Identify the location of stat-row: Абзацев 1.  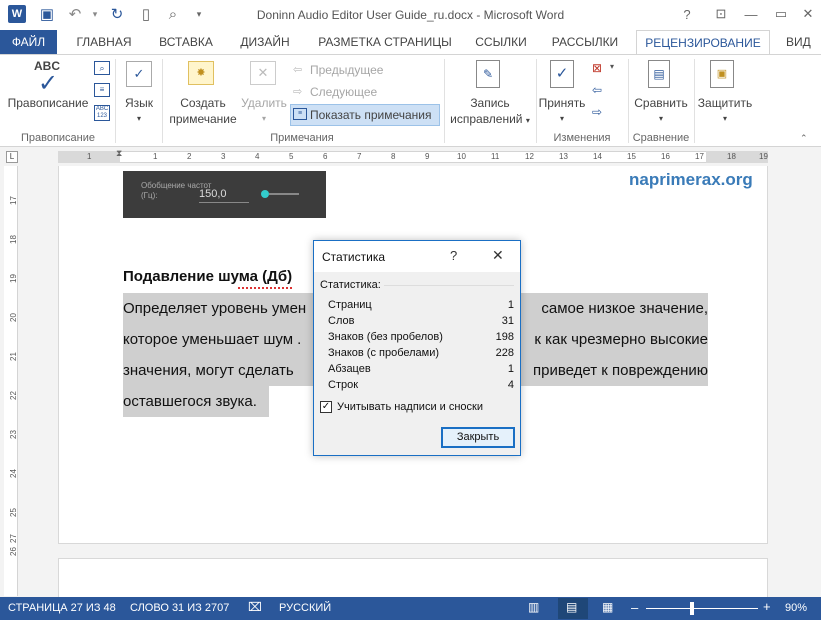
(423, 369).